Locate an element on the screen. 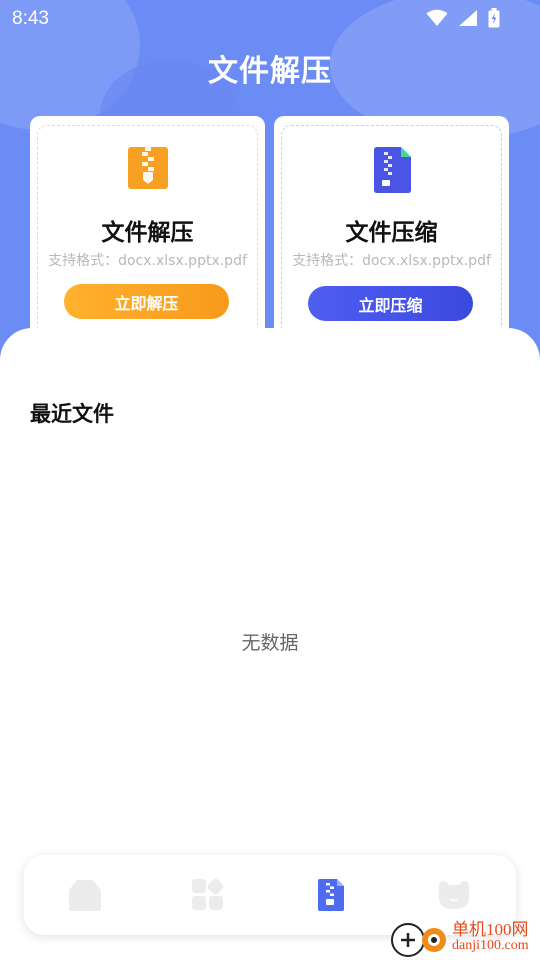 The width and height of the screenshot is (540, 960). extract-now-button: 立即解压 is located at coordinates (146, 301).